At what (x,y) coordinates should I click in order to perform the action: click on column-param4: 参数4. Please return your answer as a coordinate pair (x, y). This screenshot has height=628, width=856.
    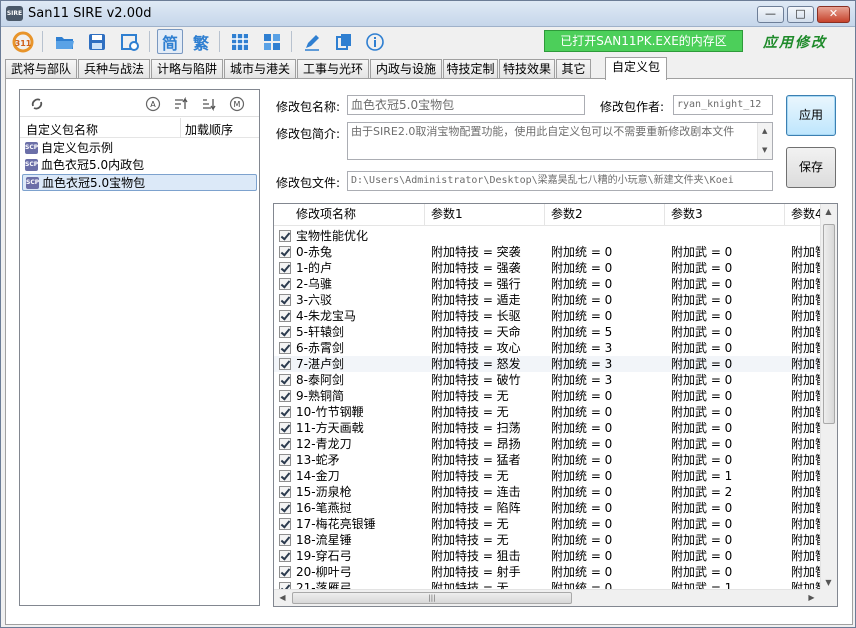
    Looking at the image, I should click on (805, 215).